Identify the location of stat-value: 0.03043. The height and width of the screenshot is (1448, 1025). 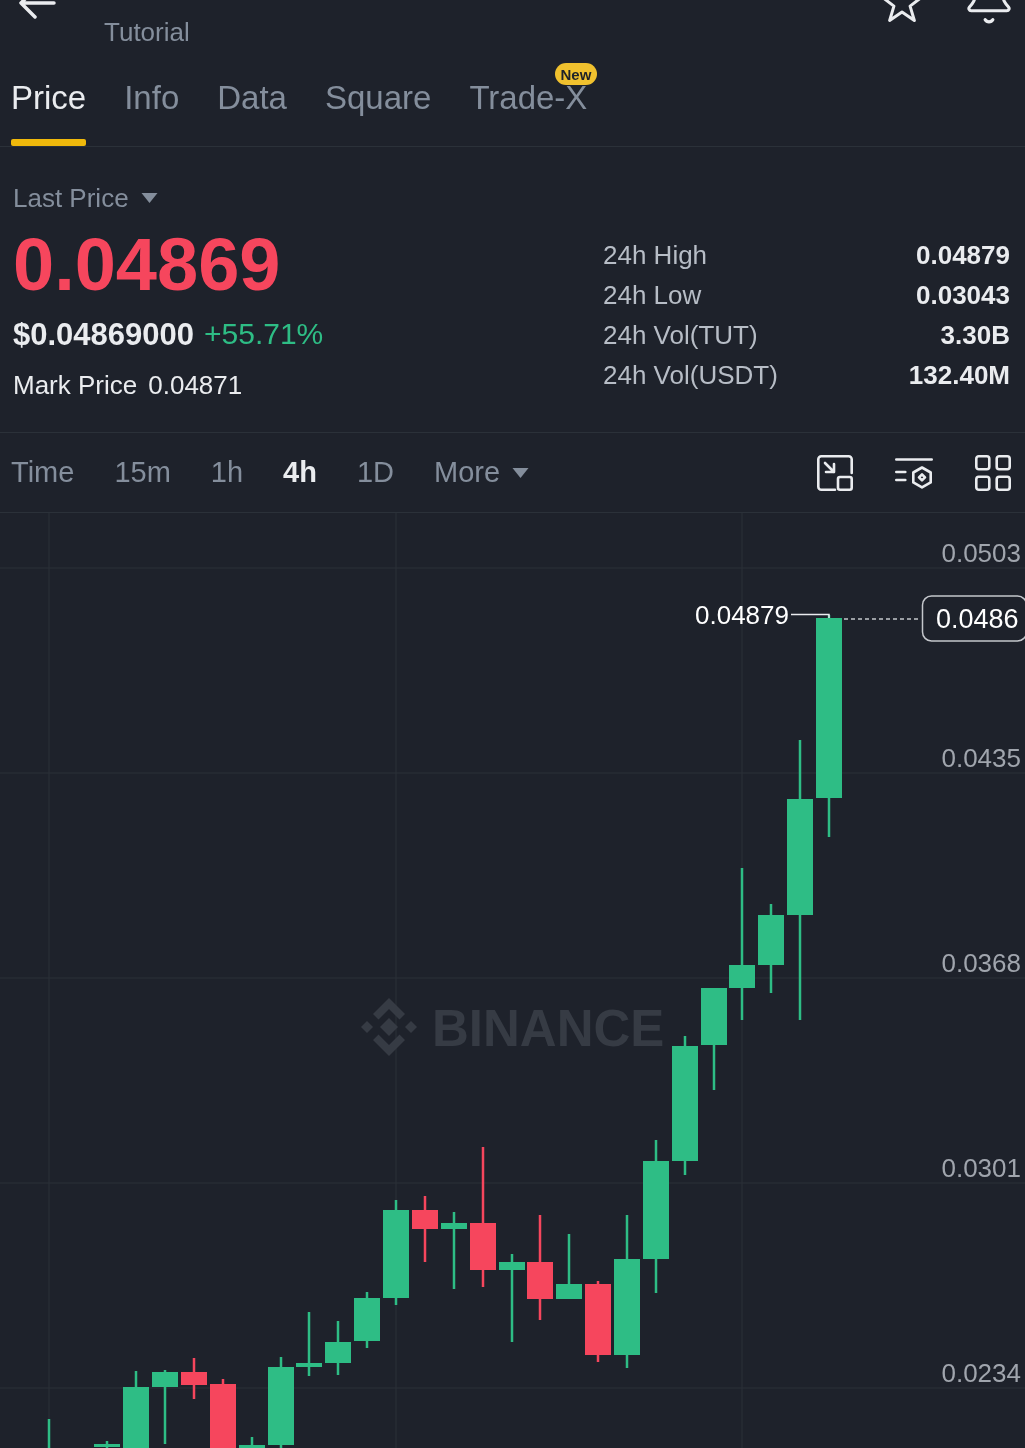
(963, 295).